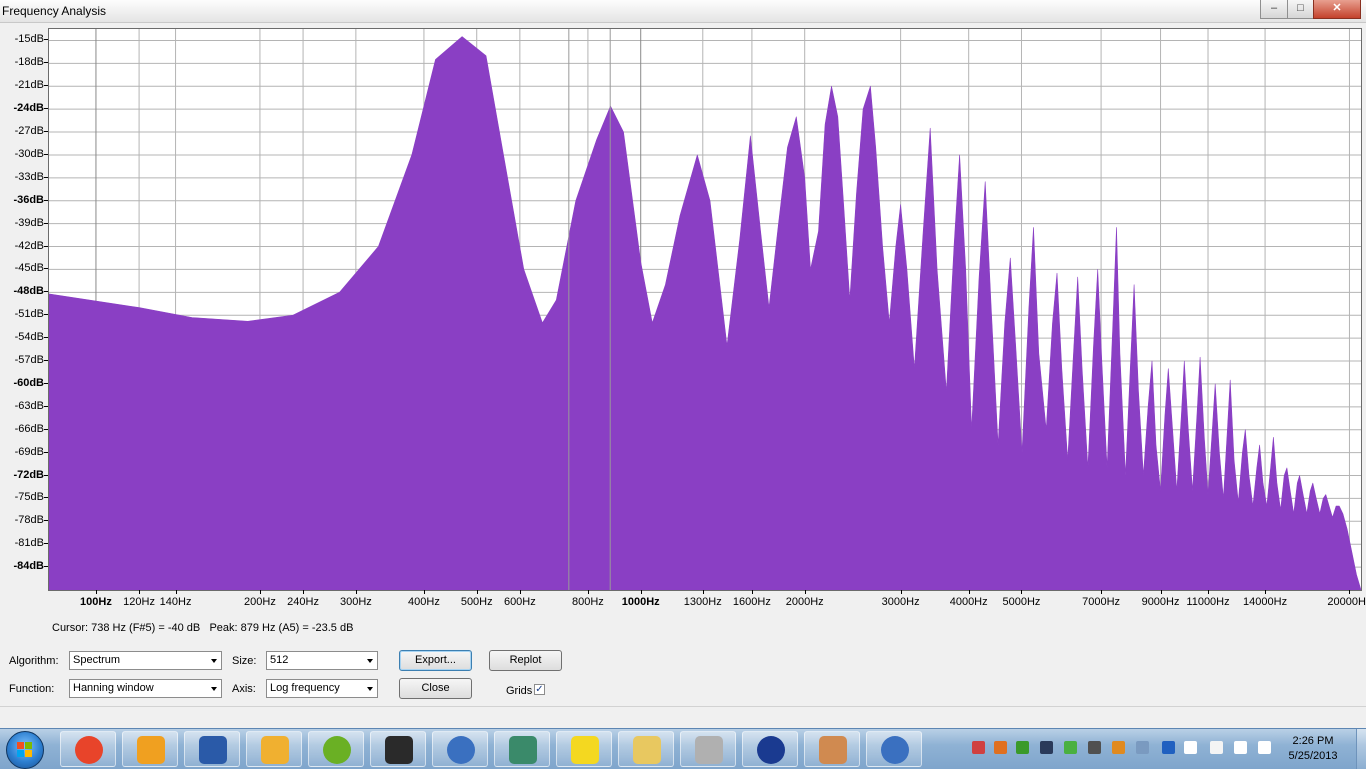  I want to click on algorithm-label: Algorithm:, so click(34, 661).